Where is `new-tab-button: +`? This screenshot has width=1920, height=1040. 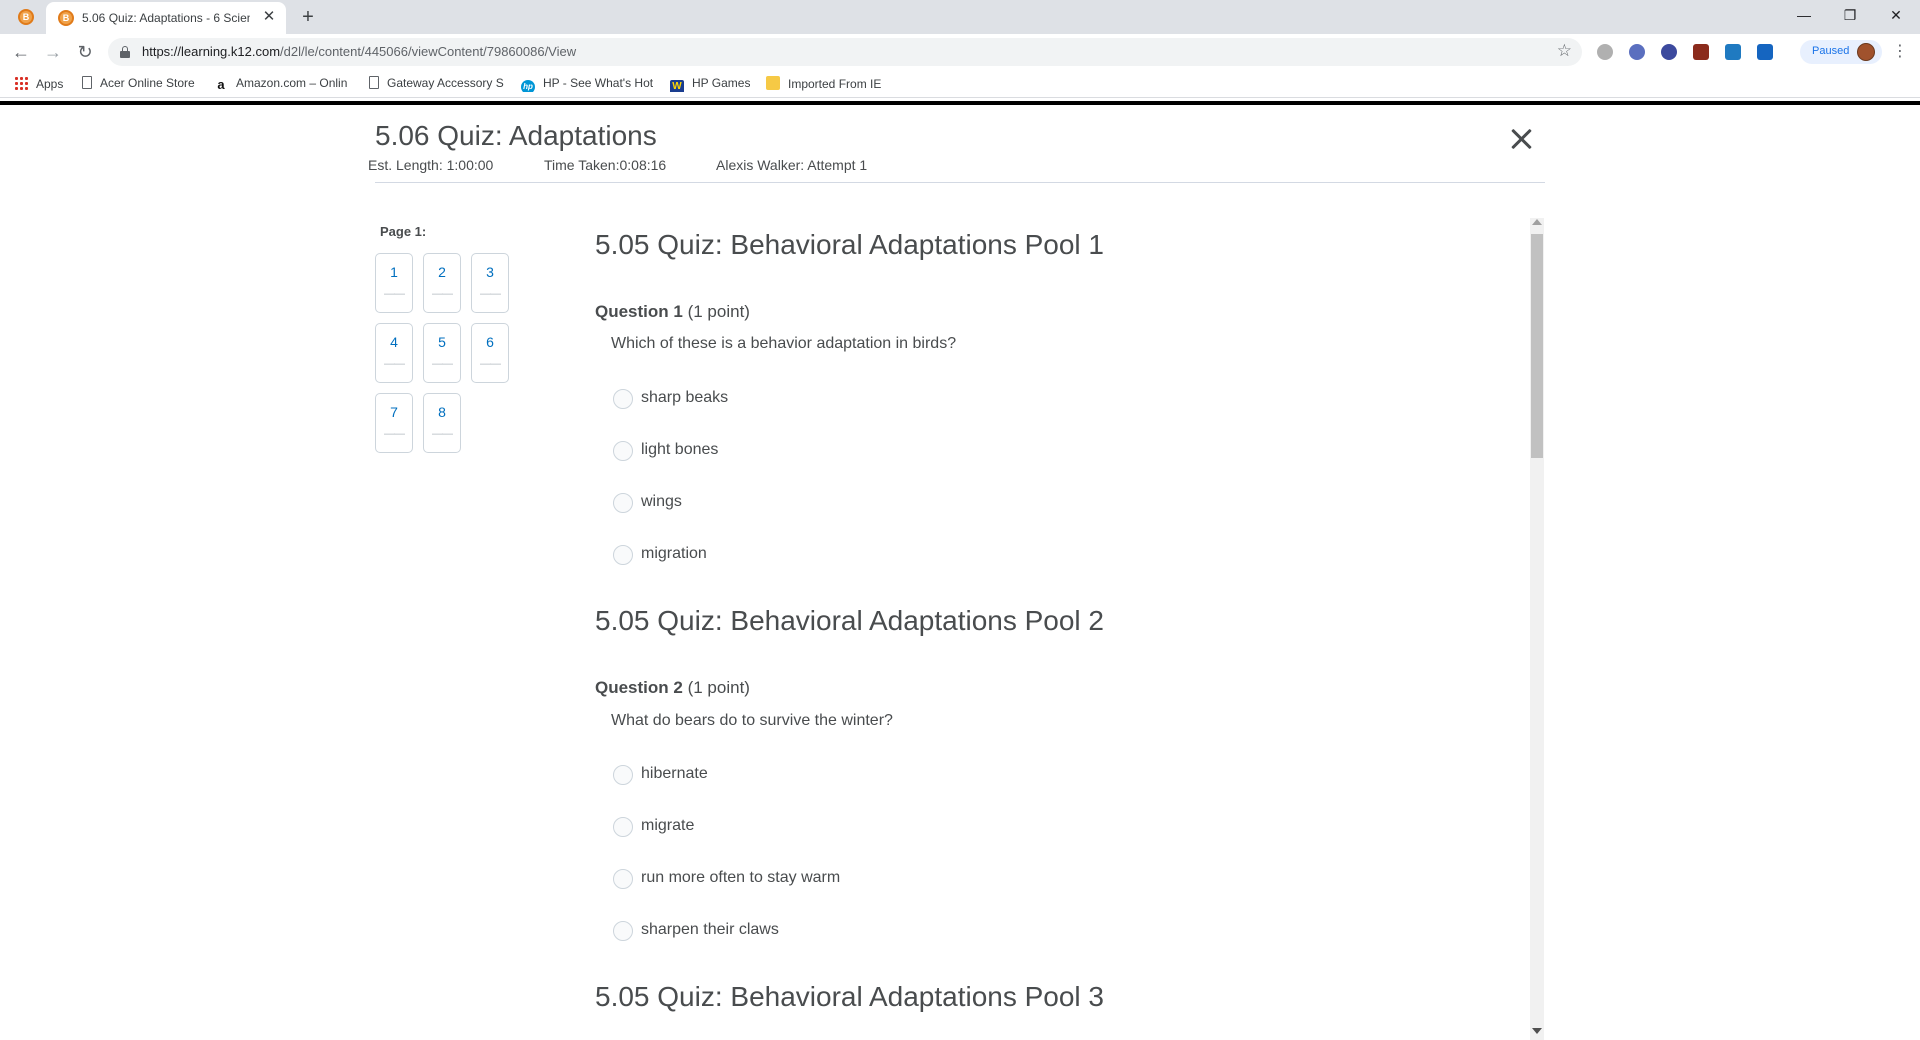
new-tab-button: + is located at coordinates (308, 18).